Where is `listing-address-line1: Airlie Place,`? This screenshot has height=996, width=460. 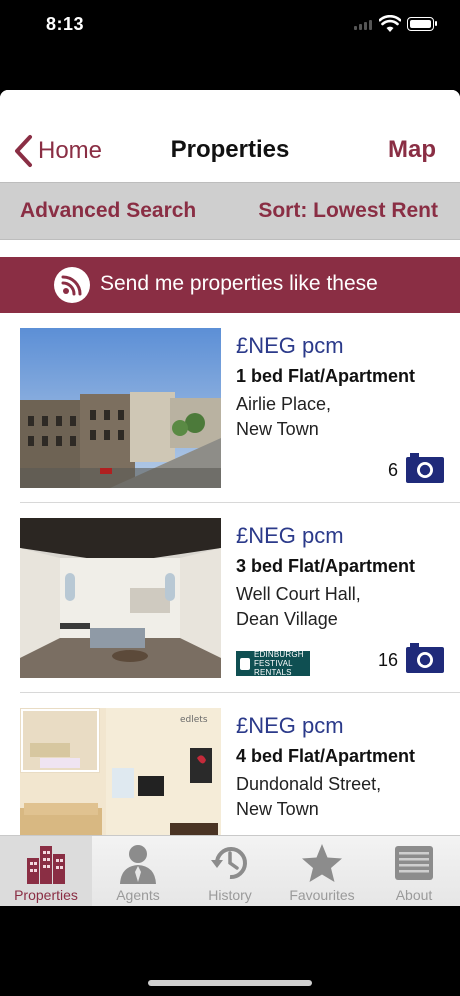 listing-address-line1: Airlie Place, is located at coordinates (284, 404).